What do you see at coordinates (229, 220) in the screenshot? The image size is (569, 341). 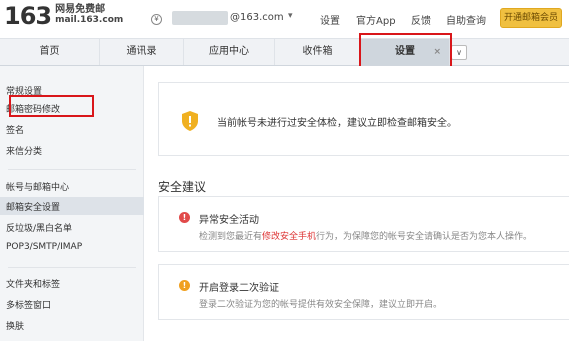 I see `card-title: 异常安全活动` at bounding box center [229, 220].